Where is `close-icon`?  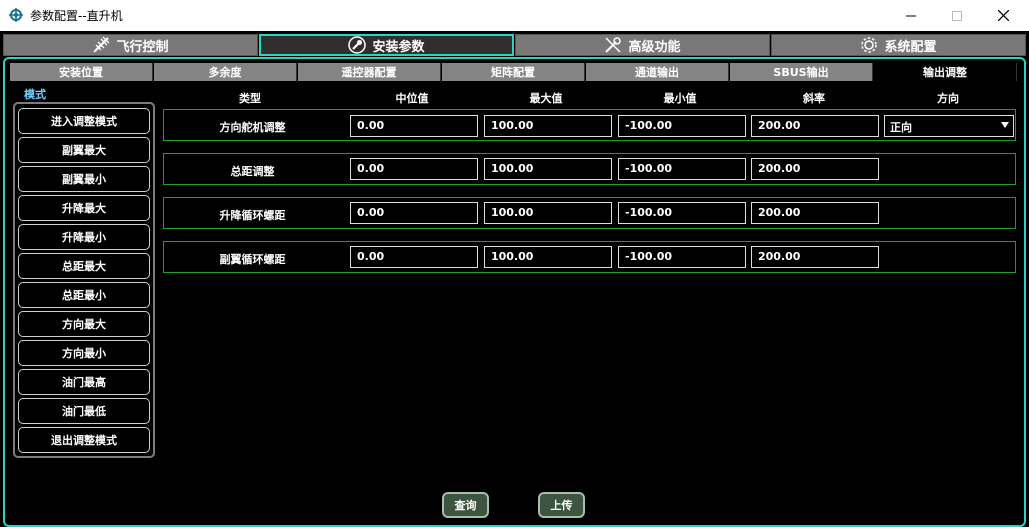 close-icon is located at coordinates (1003, 15).